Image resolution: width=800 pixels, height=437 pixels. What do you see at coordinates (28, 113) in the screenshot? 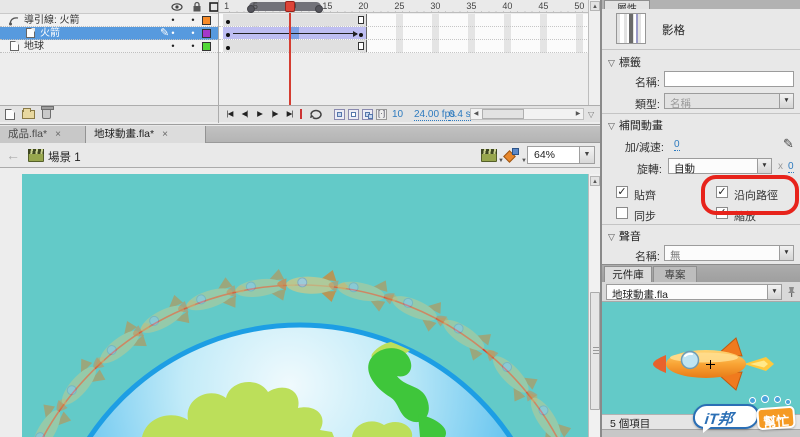
I see `new-folder-button` at bounding box center [28, 113].